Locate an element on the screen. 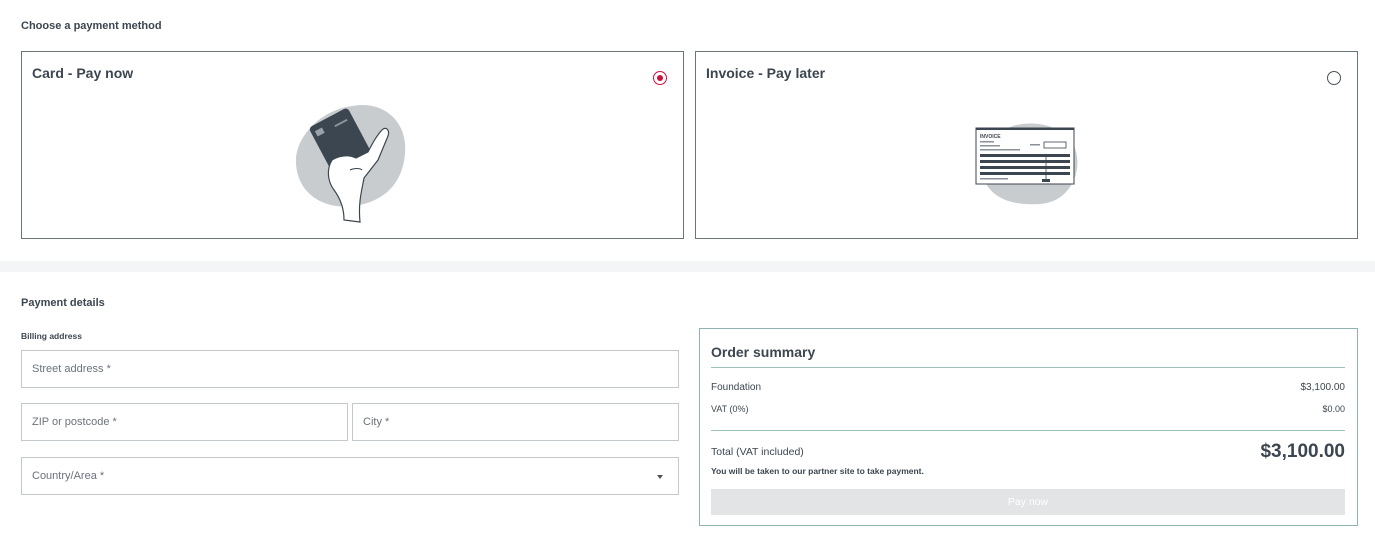 The height and width of the screenshot is (547, 1375). street-address-input is located at coordinates (350, 369).